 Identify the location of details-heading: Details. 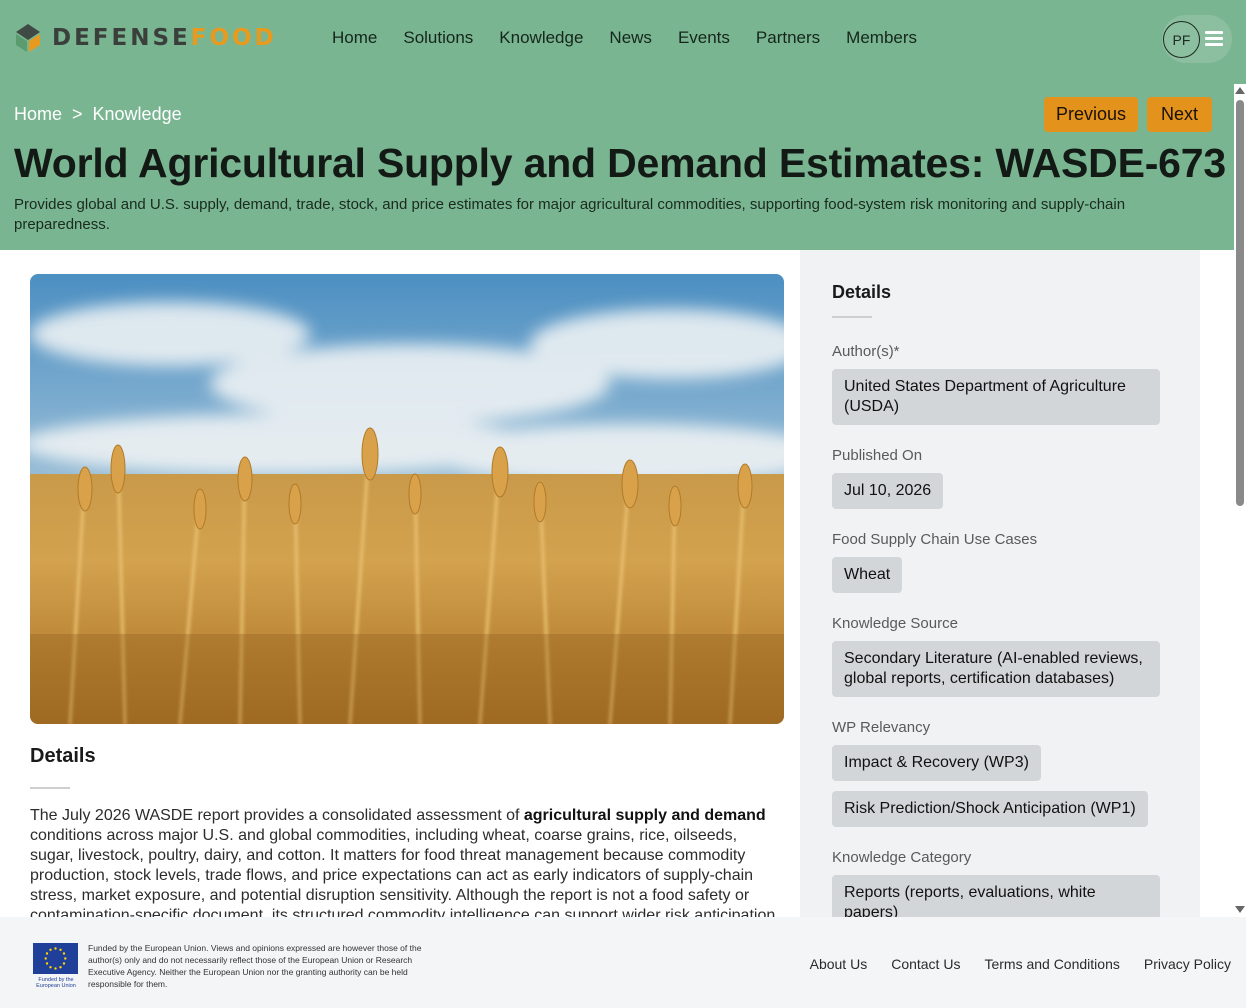
(63, 756).